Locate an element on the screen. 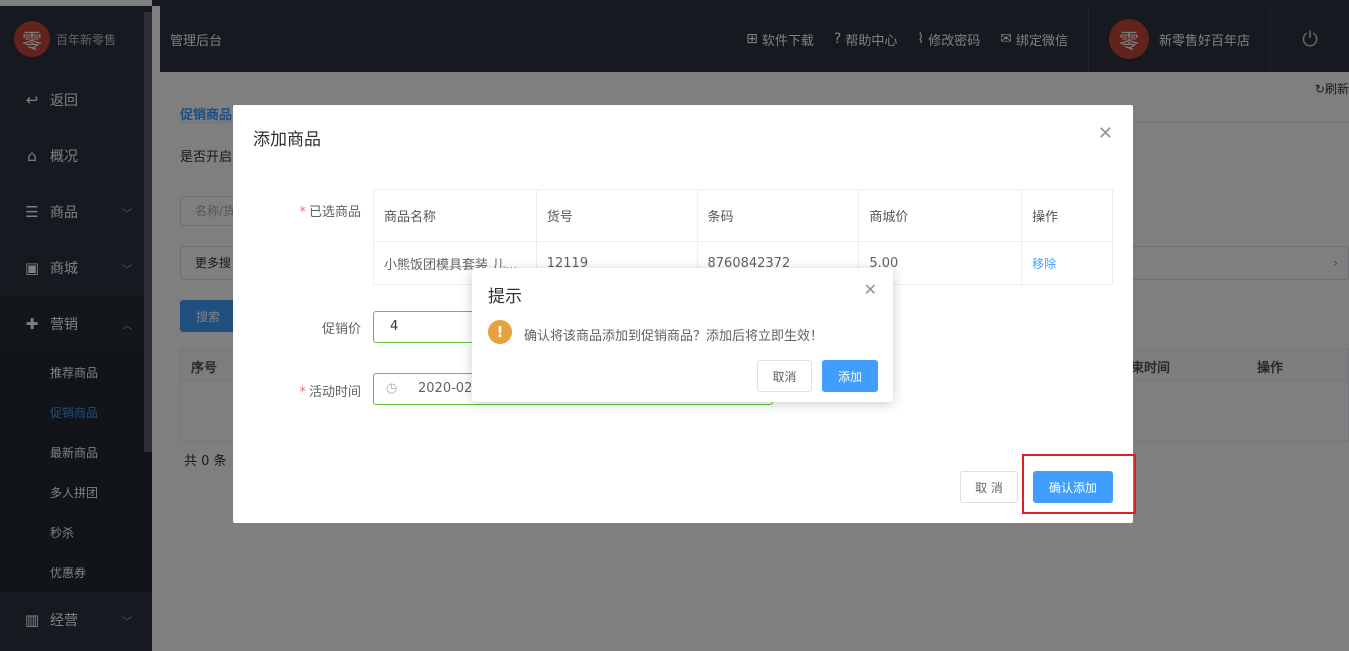 The height and width of the screenshot is (651, 1349). column-name: 商品名称 is located at coordinates (455, 215).